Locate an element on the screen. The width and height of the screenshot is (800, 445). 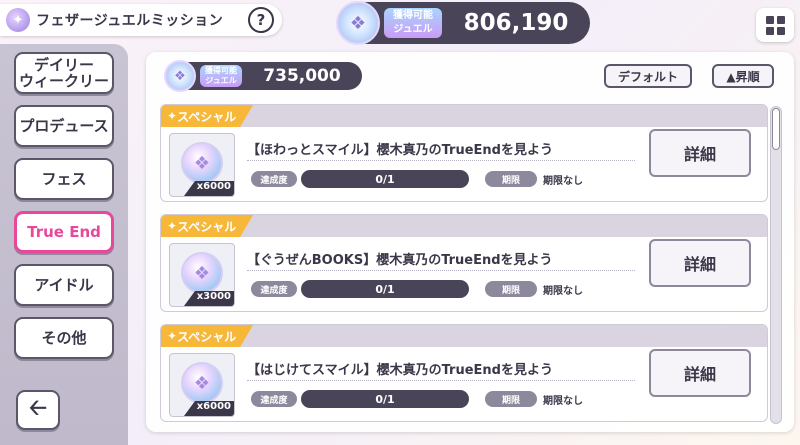
help-button: ? is located at coordinates (261, 20).